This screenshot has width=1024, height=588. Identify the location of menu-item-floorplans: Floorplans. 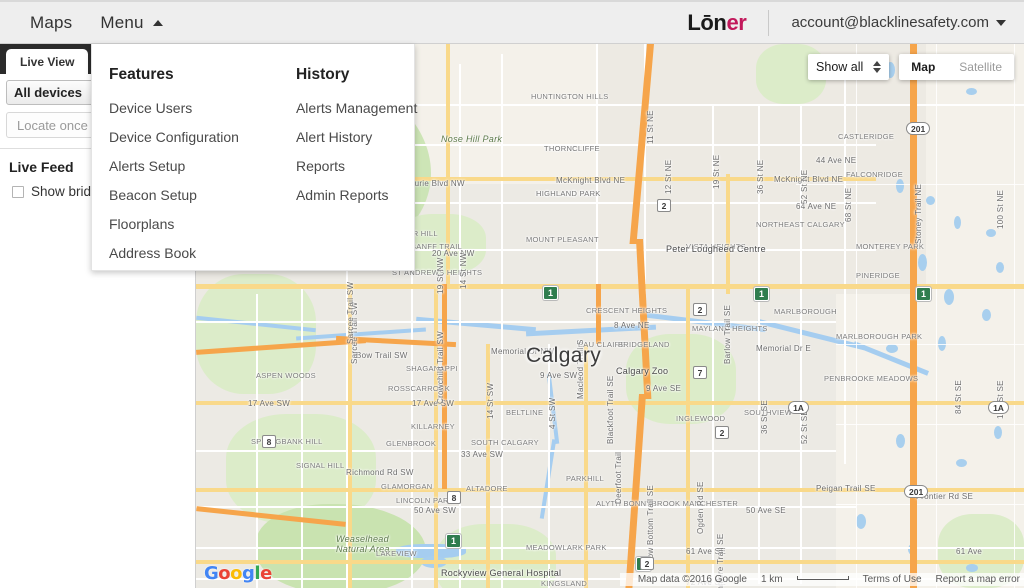
(174, 224).